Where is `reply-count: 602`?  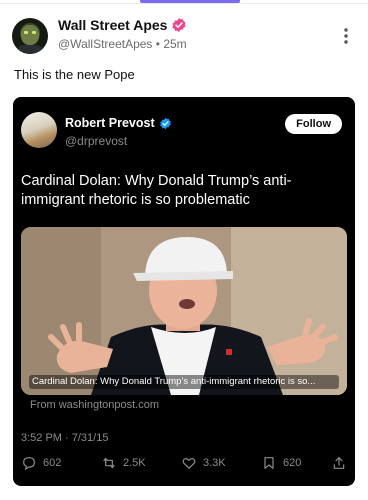 reply-count: 602 is located at coordinates (52, 463).